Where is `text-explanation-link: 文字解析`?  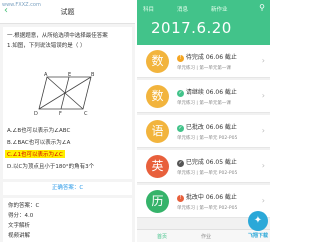 text-explanation-link: 文字解析 is located at coordinates (19, 225).